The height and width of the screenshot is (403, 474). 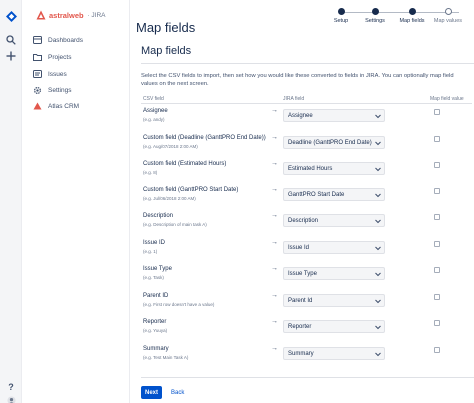 I want to click on column-header-map-value: Map field value, so click(x=447, y=99).